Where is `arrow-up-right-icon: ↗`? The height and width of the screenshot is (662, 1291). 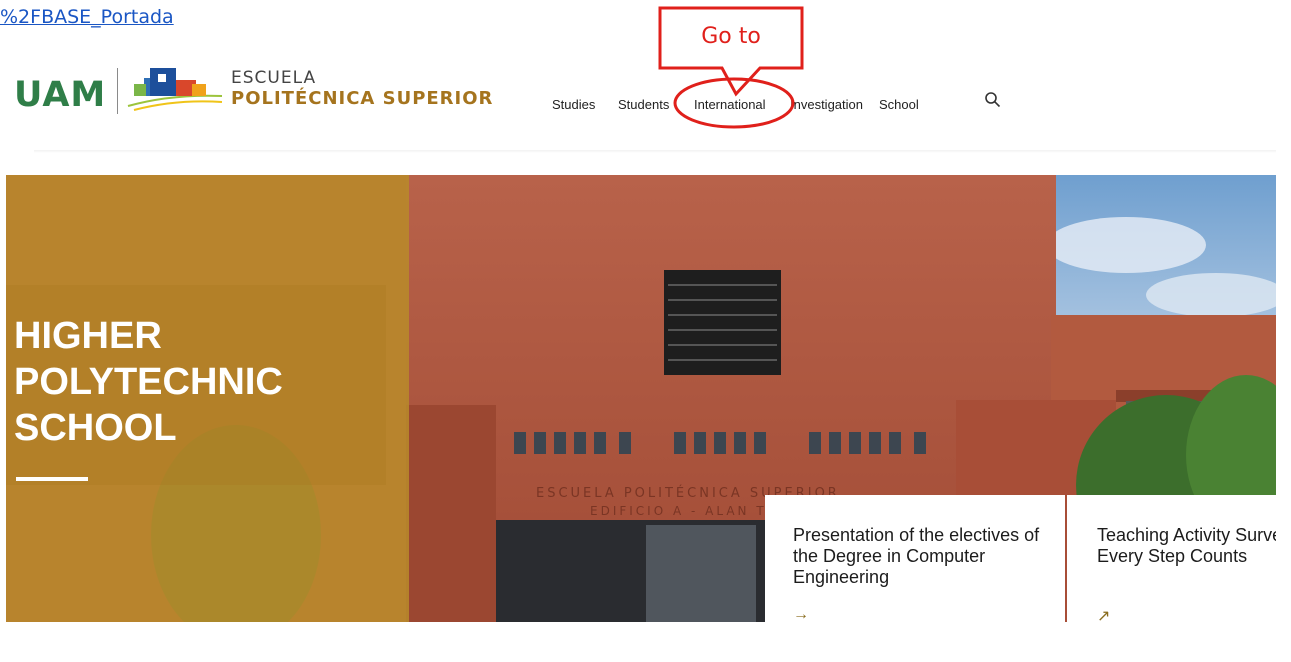 arrow-up-right-icon: ↗ is located at coordinates (1103, 616).